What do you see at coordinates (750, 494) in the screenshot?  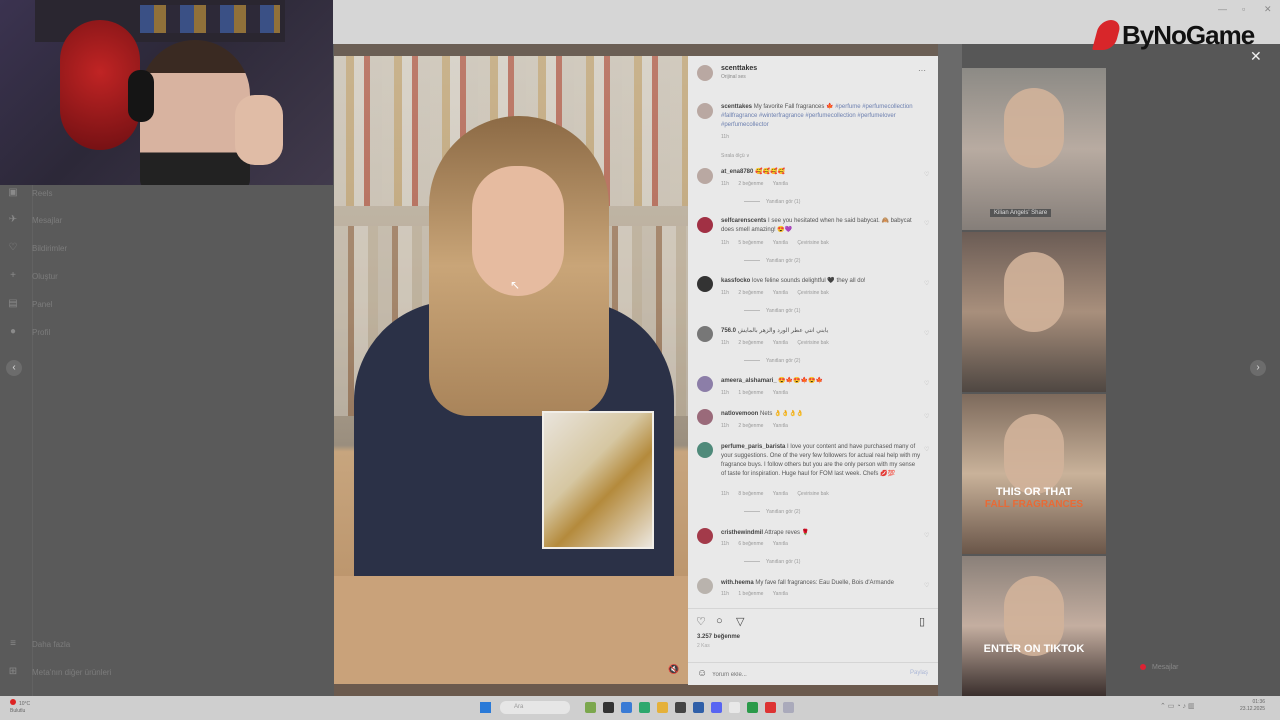 I see `comment-likes: 8 beğenme` at bounding box center [750, 494].